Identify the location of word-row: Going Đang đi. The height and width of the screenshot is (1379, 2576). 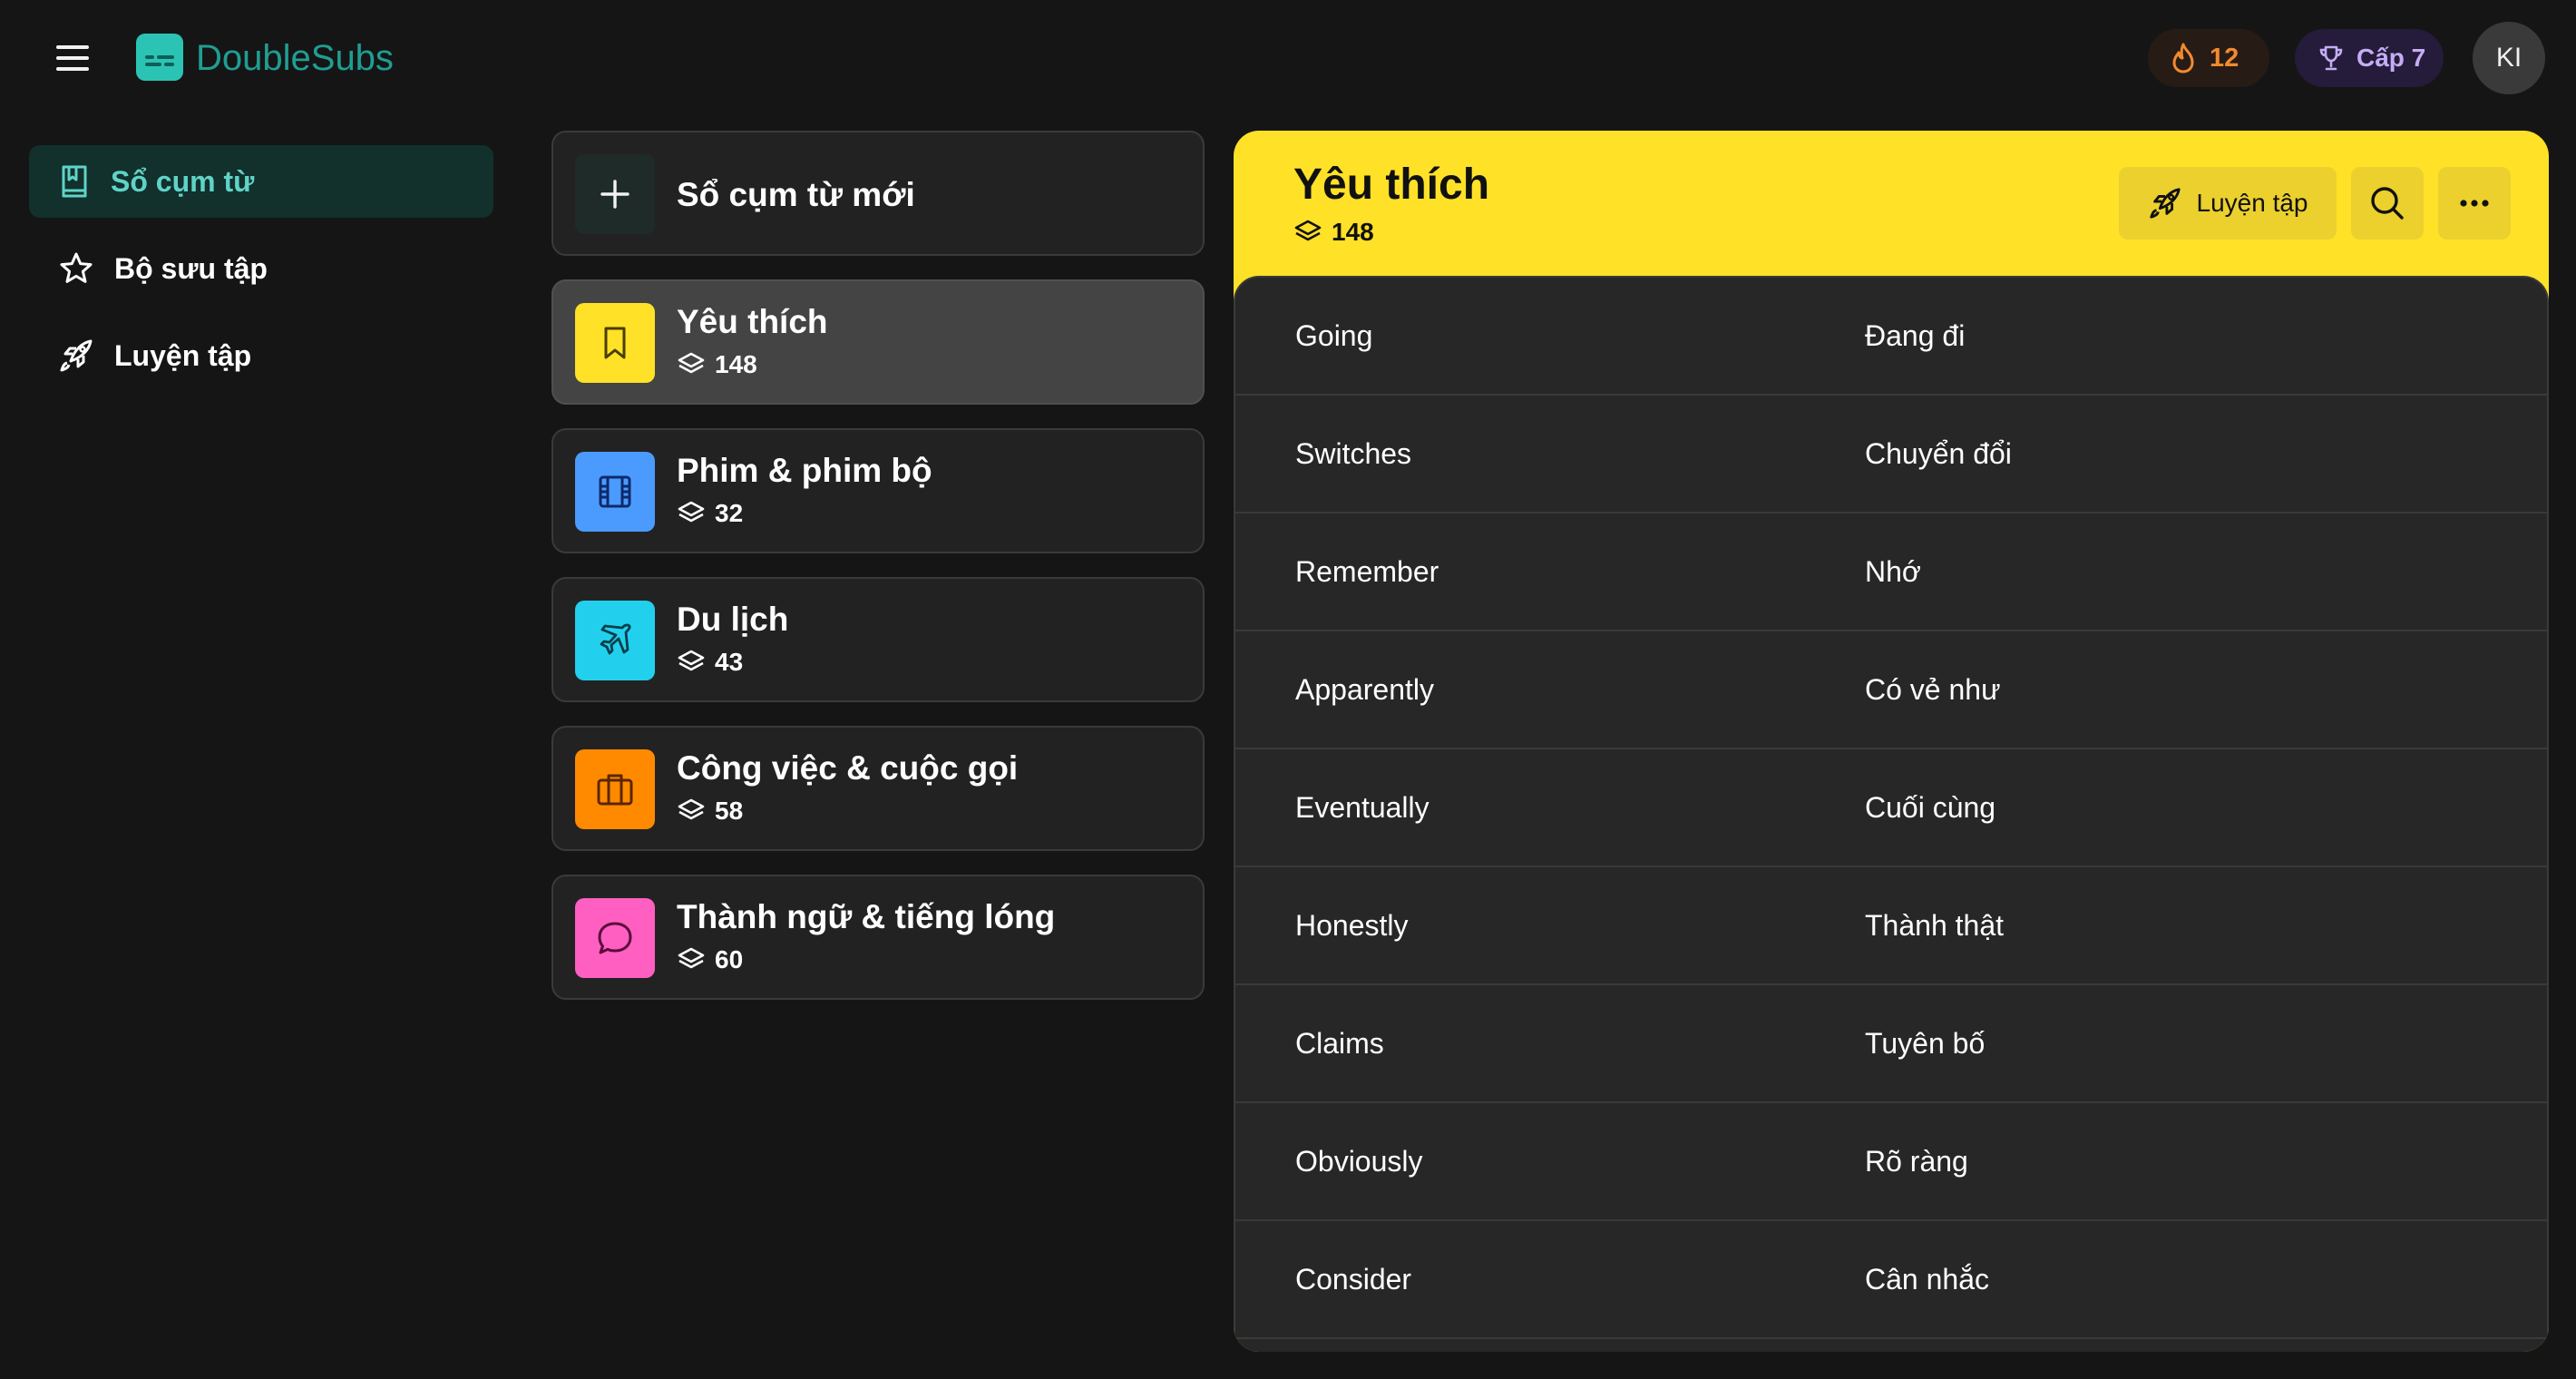
(1891, 337).